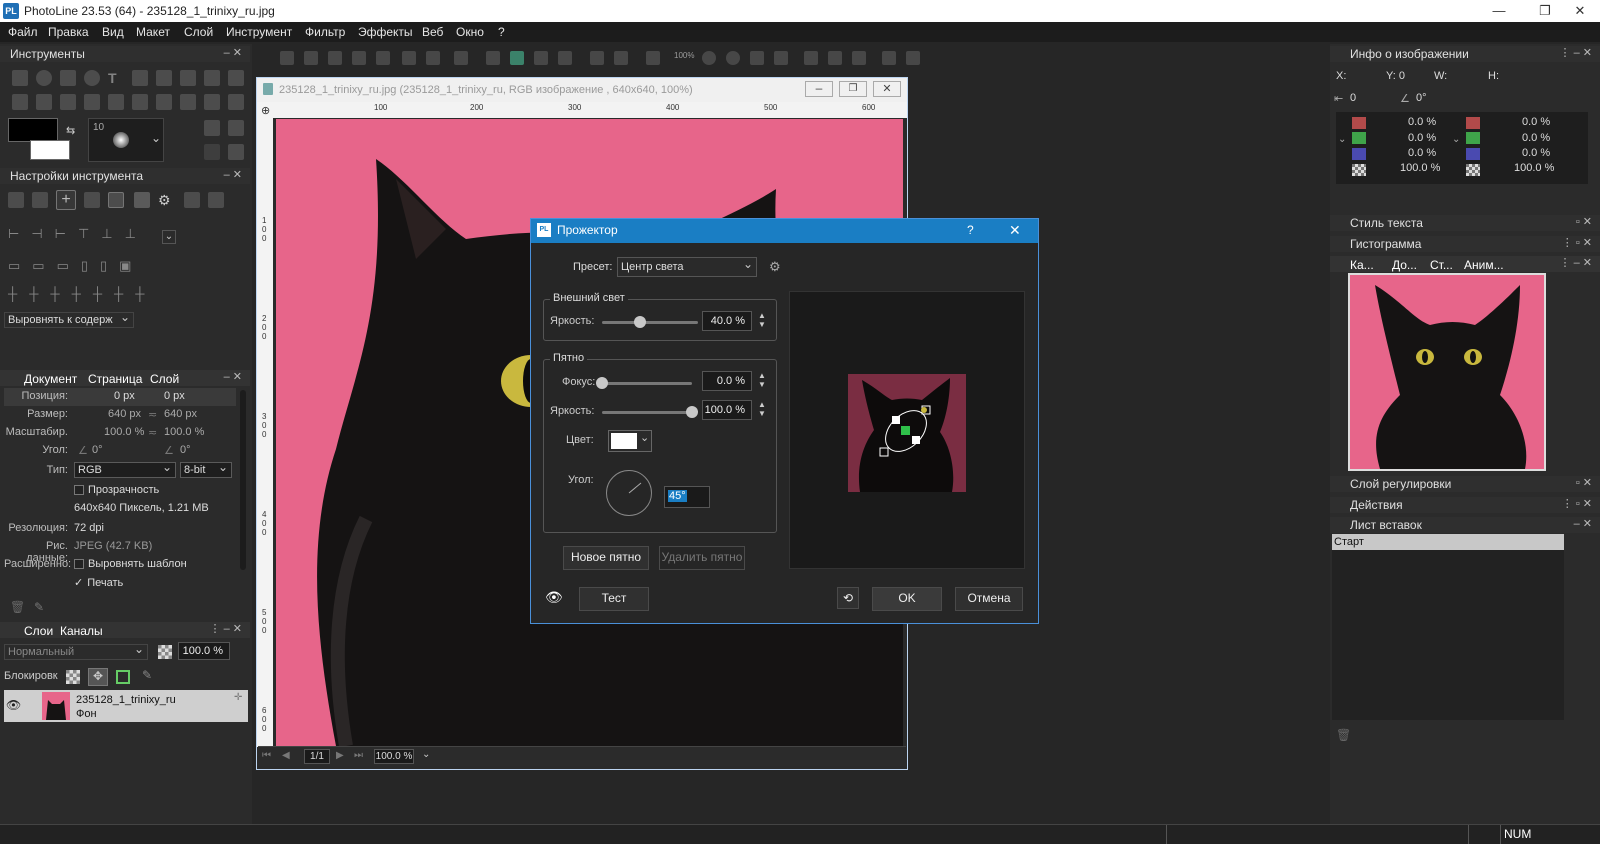 The width and height of the screenshot is (1600, 860). I want to click on gradient-tool-icon, so click(116, 102).